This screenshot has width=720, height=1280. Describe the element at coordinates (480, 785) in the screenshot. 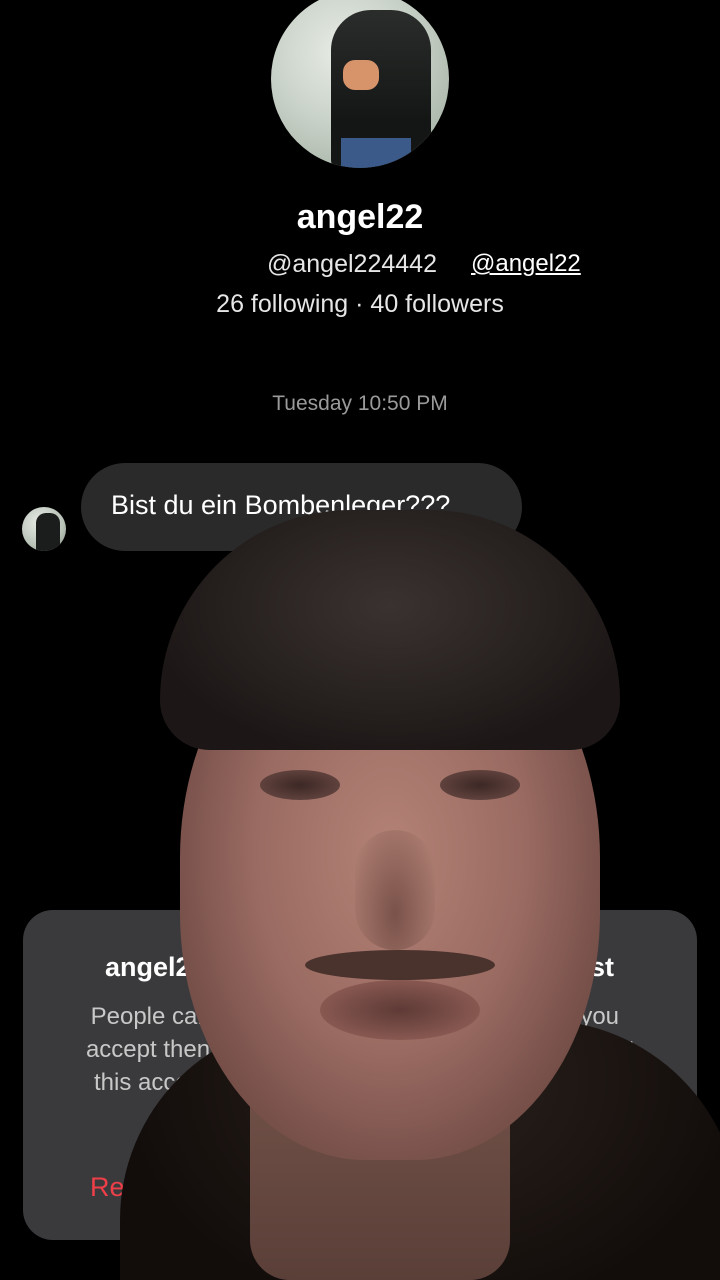

I see `overlay-eye-right` at that location.